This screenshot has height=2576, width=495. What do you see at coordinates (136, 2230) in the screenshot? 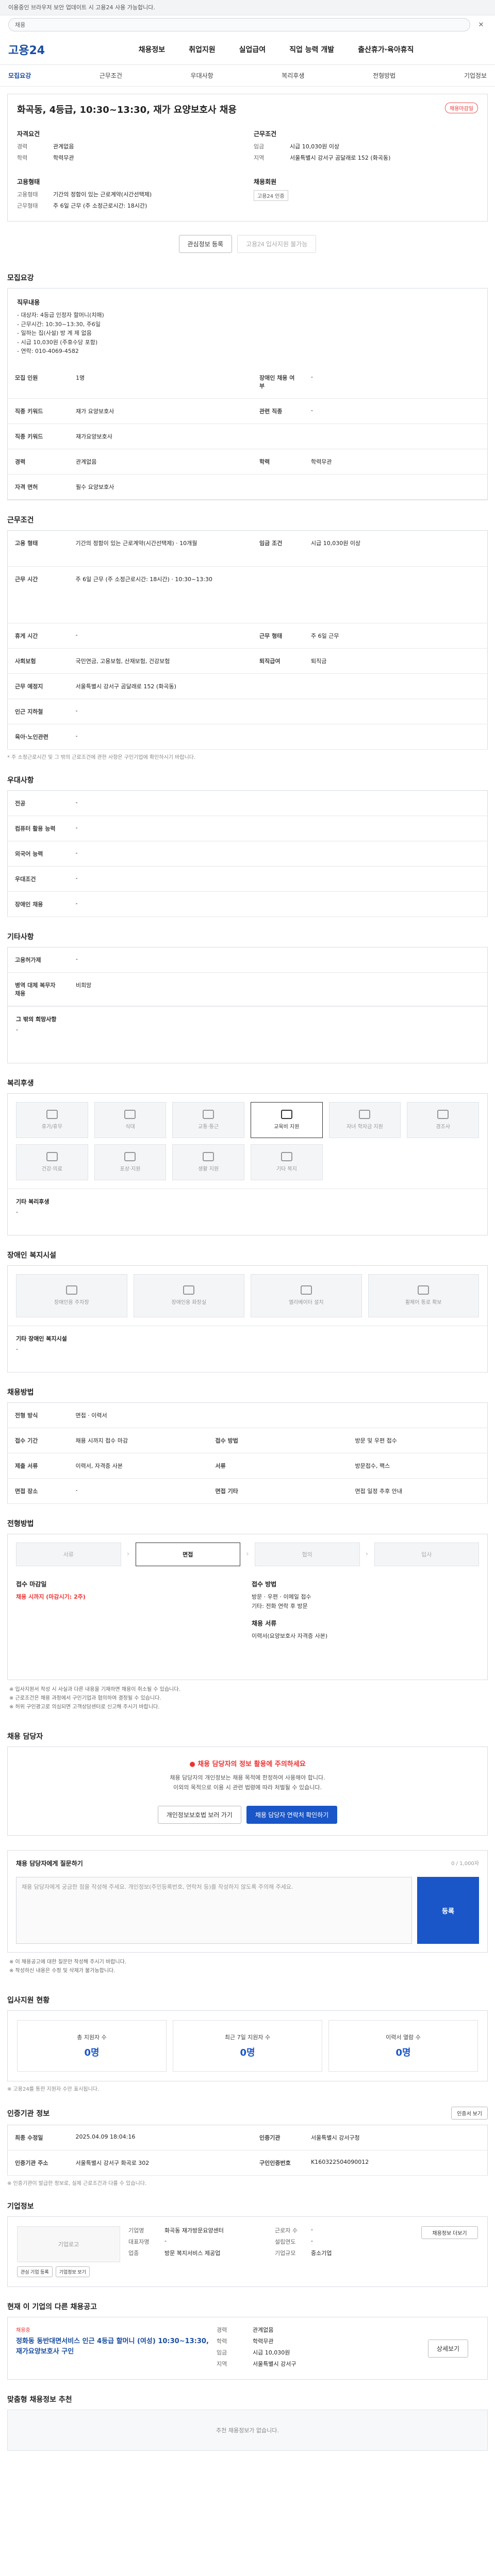
I see `kv-key: 기업명` at bounding box center [136, 2230].